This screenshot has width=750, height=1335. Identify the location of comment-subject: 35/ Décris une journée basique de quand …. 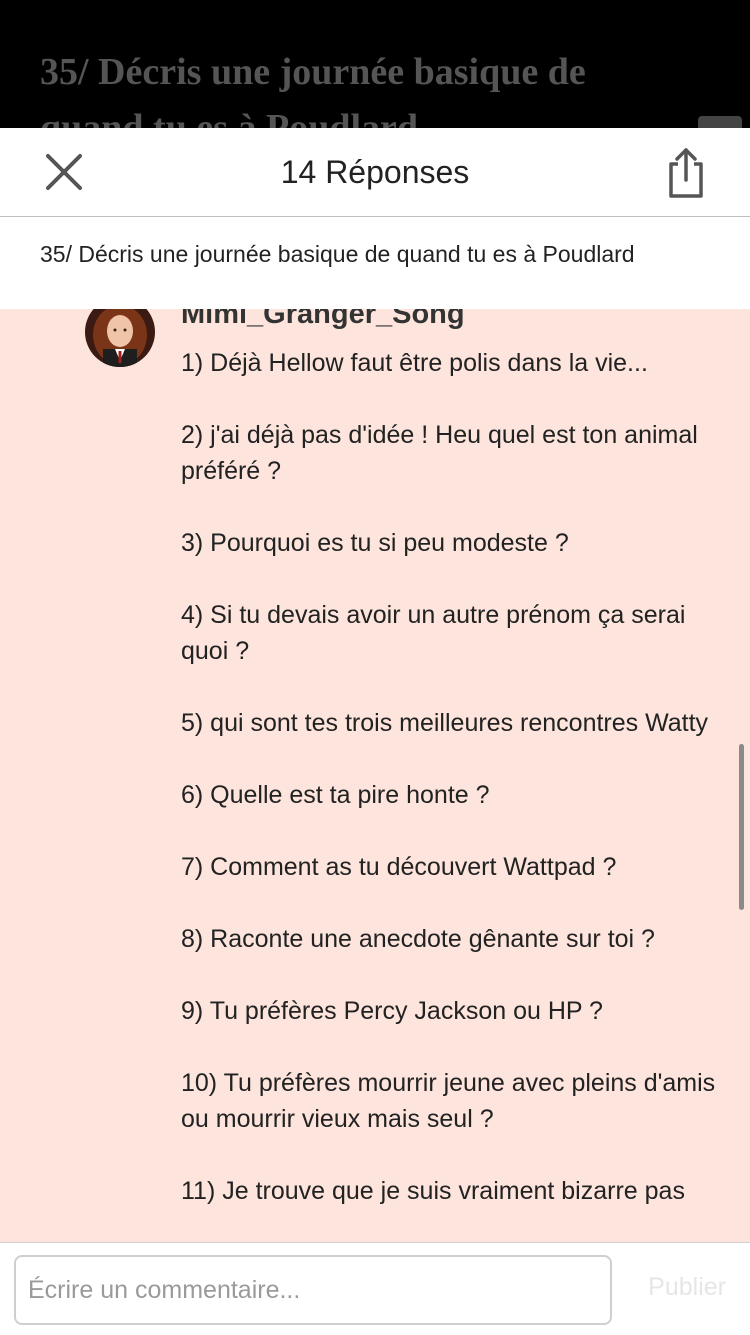
(375, 263).